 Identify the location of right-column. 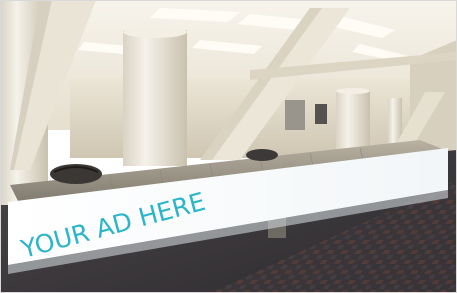
(353, 121).